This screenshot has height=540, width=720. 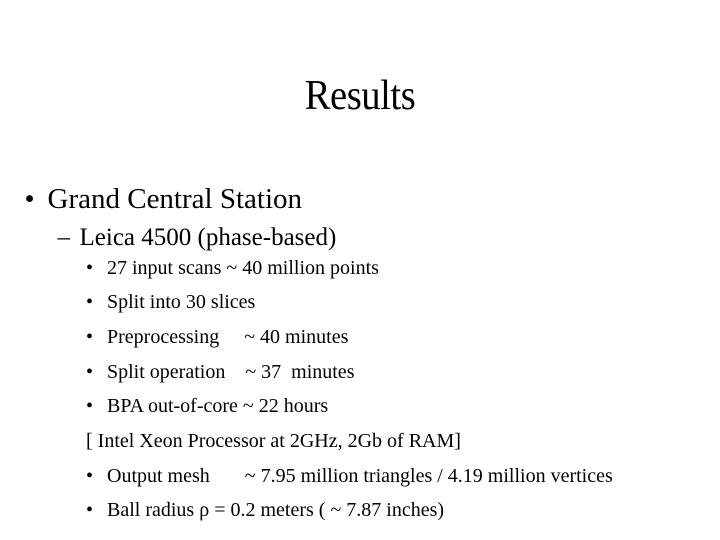 I want to click on slide-title: Results, so click(x=360, y=96).